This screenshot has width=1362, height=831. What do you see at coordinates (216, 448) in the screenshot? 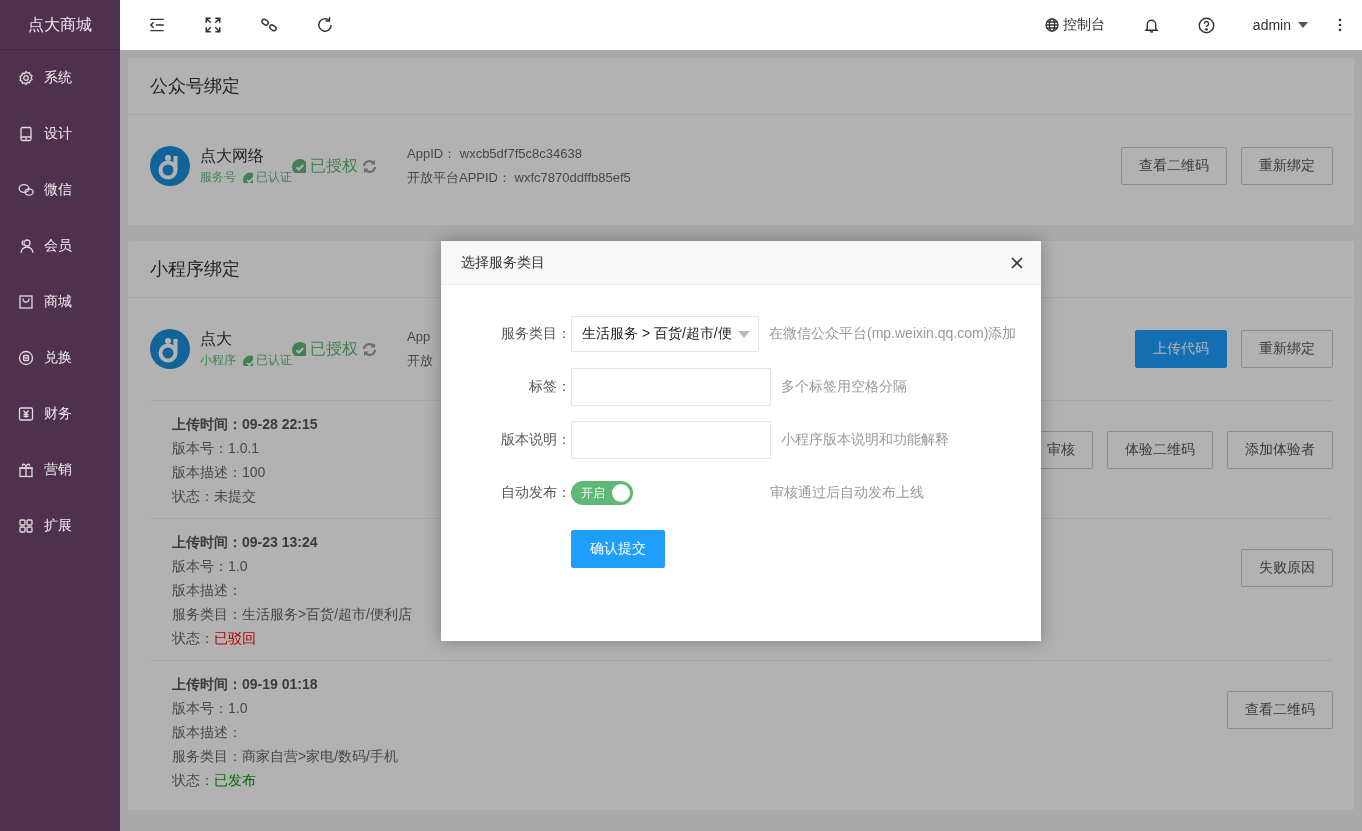
I see `version-detail: 版本号：1.0.1` at bounding box center [216, 448].